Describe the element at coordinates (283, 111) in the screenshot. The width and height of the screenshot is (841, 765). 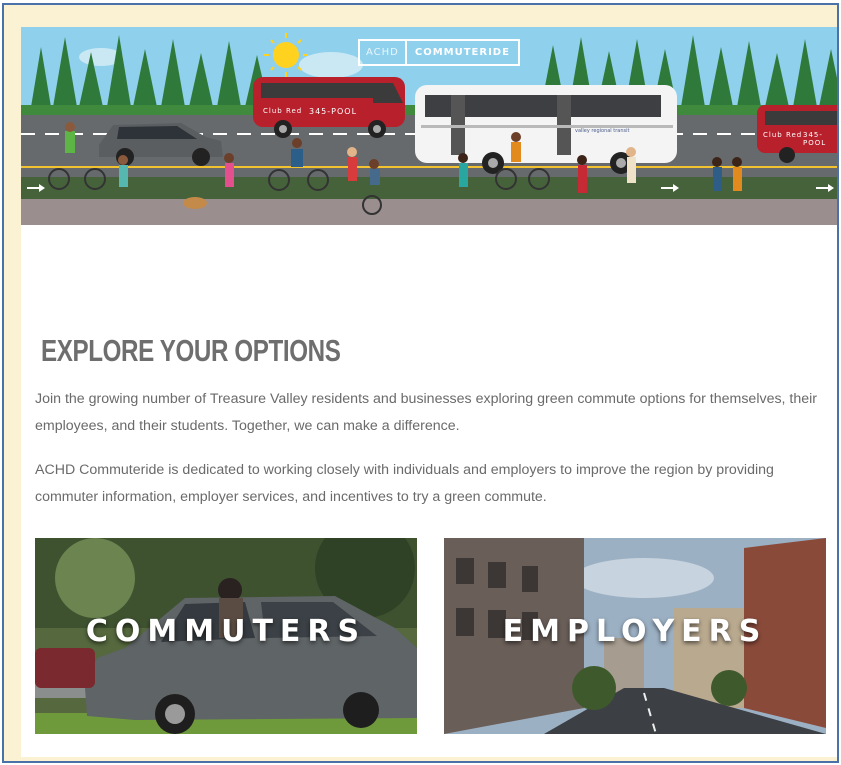
I see `van-brand-text: Club Red` at that location.